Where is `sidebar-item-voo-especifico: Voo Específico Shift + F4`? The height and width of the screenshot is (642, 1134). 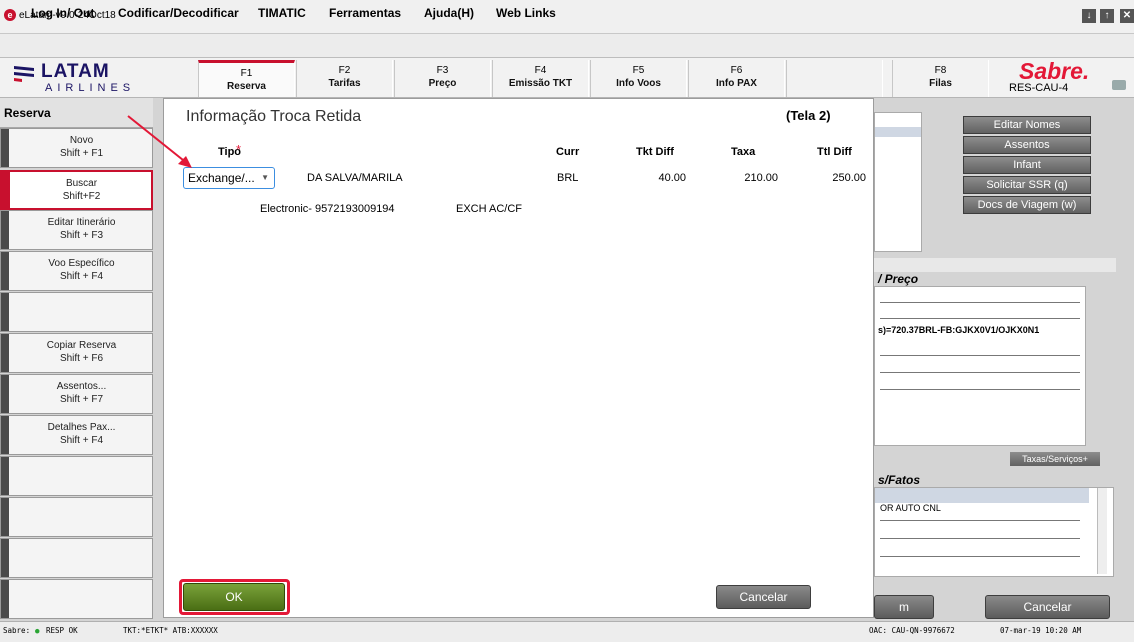 sidebar-item-voo-especifico: Voo Específico Shift + F4 is located at coordinates (76, 271).